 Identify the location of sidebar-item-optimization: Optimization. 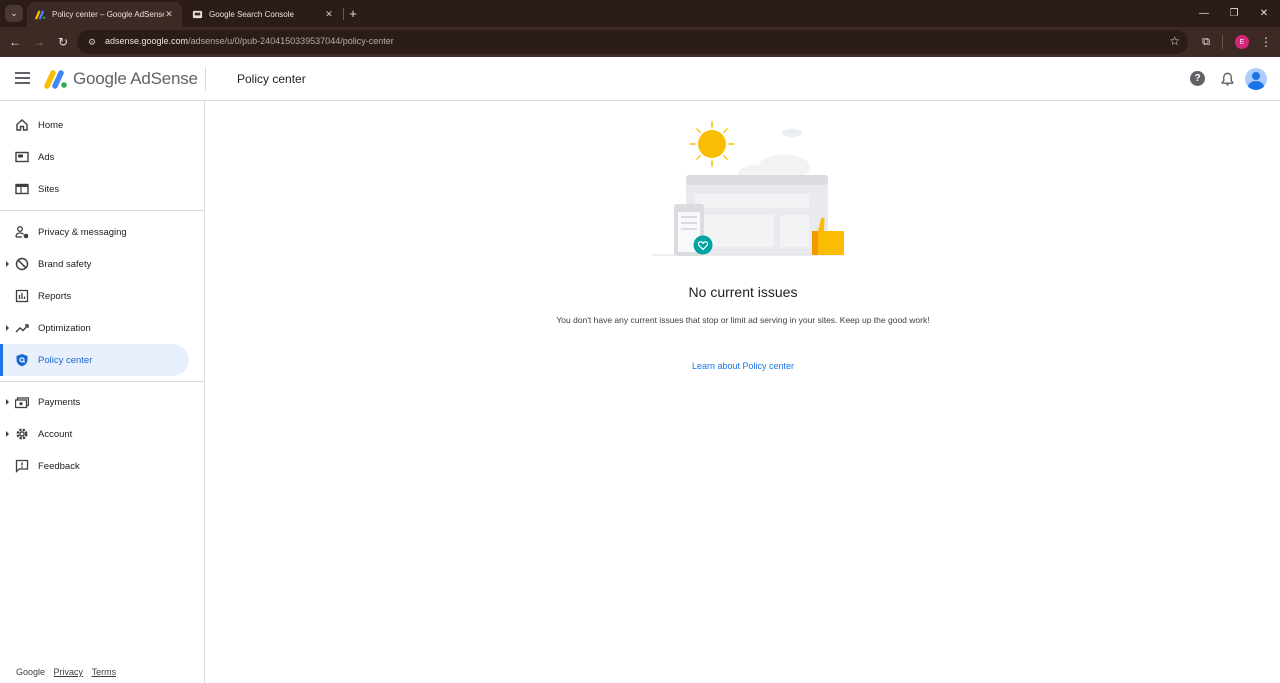
(94, 328).